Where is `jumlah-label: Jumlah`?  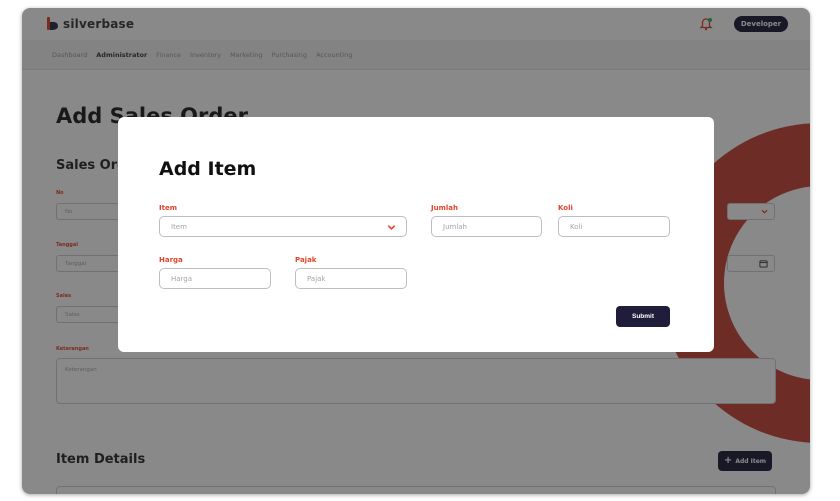 jumlah-label: Jumlah is located at coordinates (444, 208).